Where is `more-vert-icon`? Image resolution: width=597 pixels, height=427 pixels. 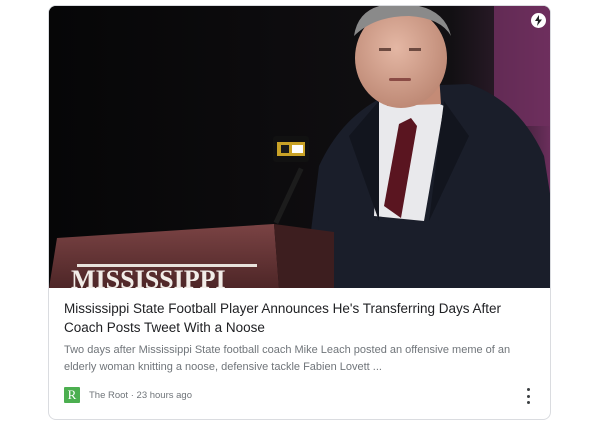 more-vert-icon is located at coordinates (528, 396).